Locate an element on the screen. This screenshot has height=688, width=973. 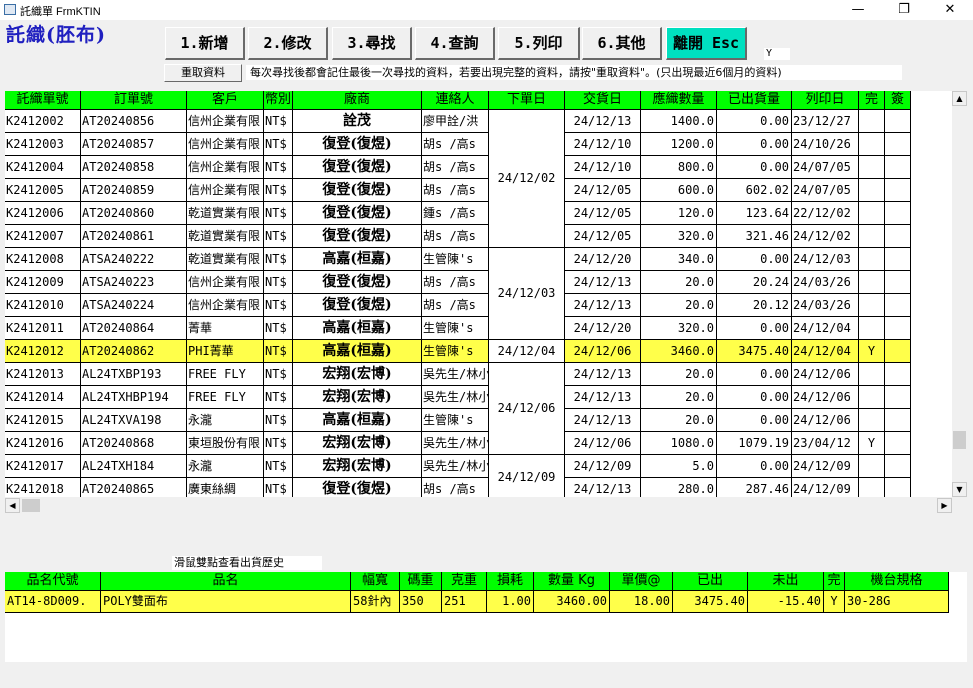
cell-customer: 東垣股份有限 is located at coordinates (225, 443).